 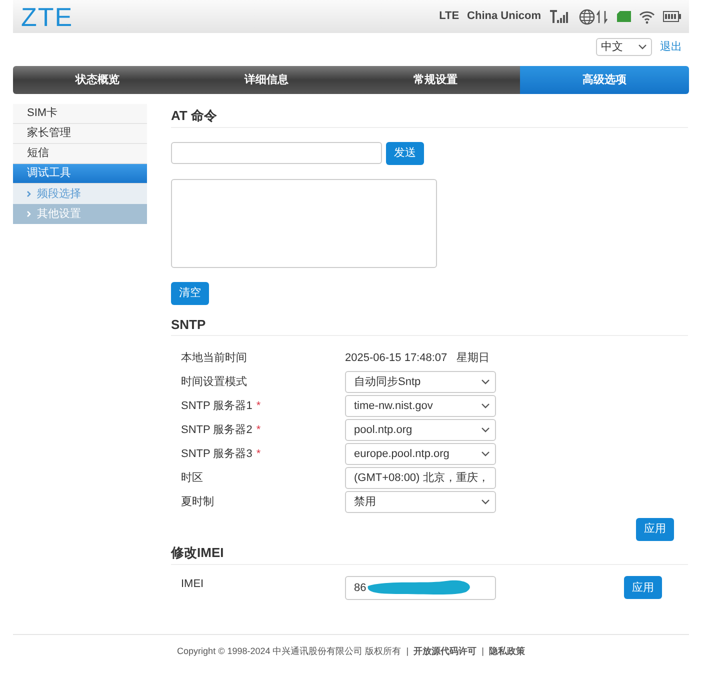 What do you see at coordinates (214, 382) in the screenshot?
I see `field-label: 时间设置模式` at bounding box center [214, 382].